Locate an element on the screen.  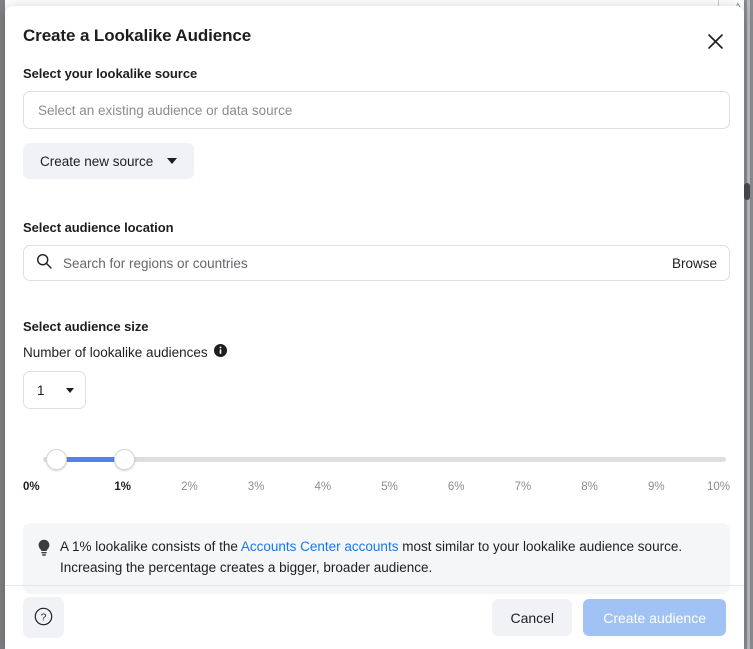
create-new-source-label: Create new source is located at coordinates (97, 161).